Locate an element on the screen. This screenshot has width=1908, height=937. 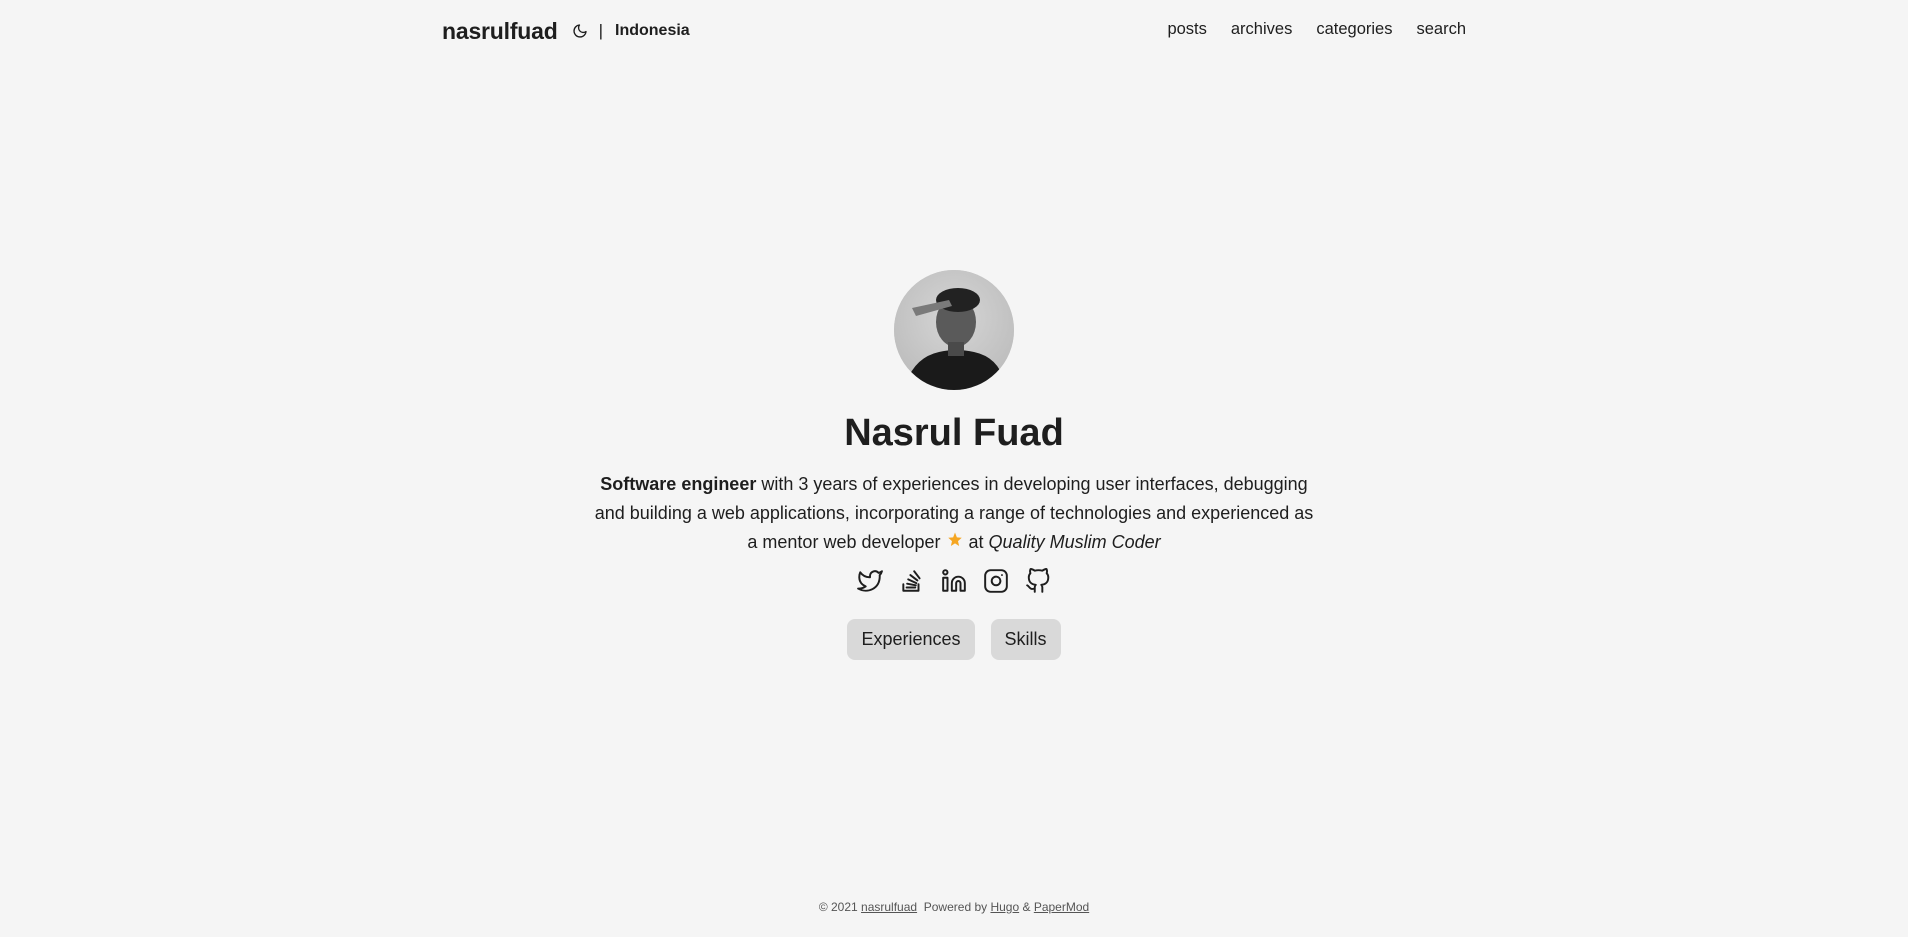
site-logo: nasrulfuad is located at coordinates (500, 31).